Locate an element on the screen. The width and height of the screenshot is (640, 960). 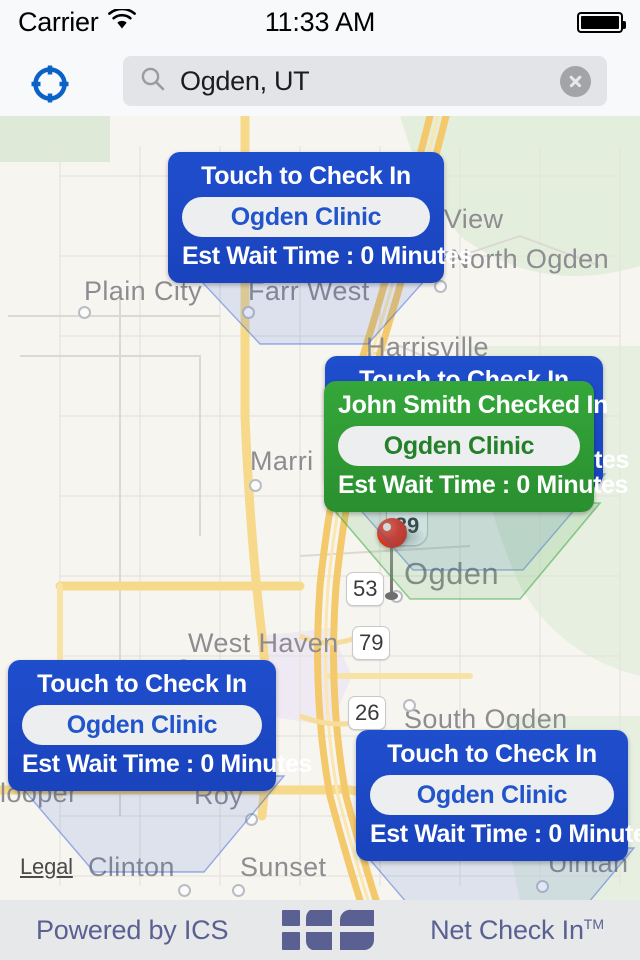
search-icon is located at coordinates (153, 81).